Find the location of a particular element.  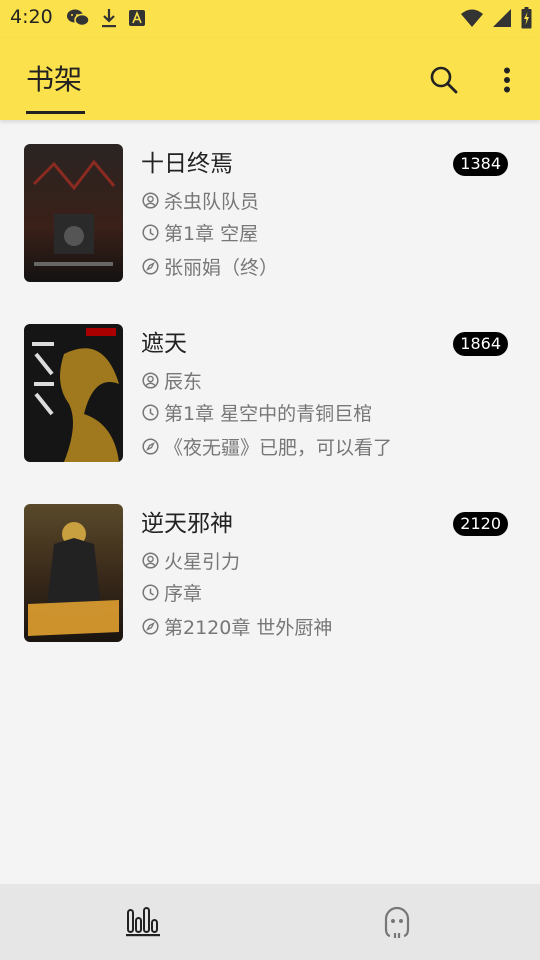

nav-discover is located at coordinates (397, 922).